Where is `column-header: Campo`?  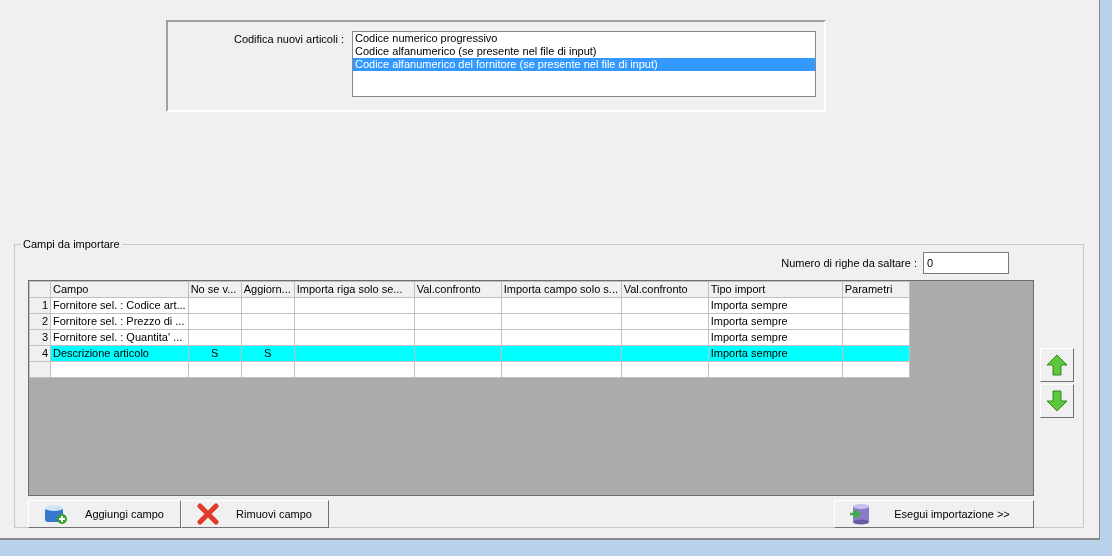 column-header: Campo is located at coordinates (119, 289).